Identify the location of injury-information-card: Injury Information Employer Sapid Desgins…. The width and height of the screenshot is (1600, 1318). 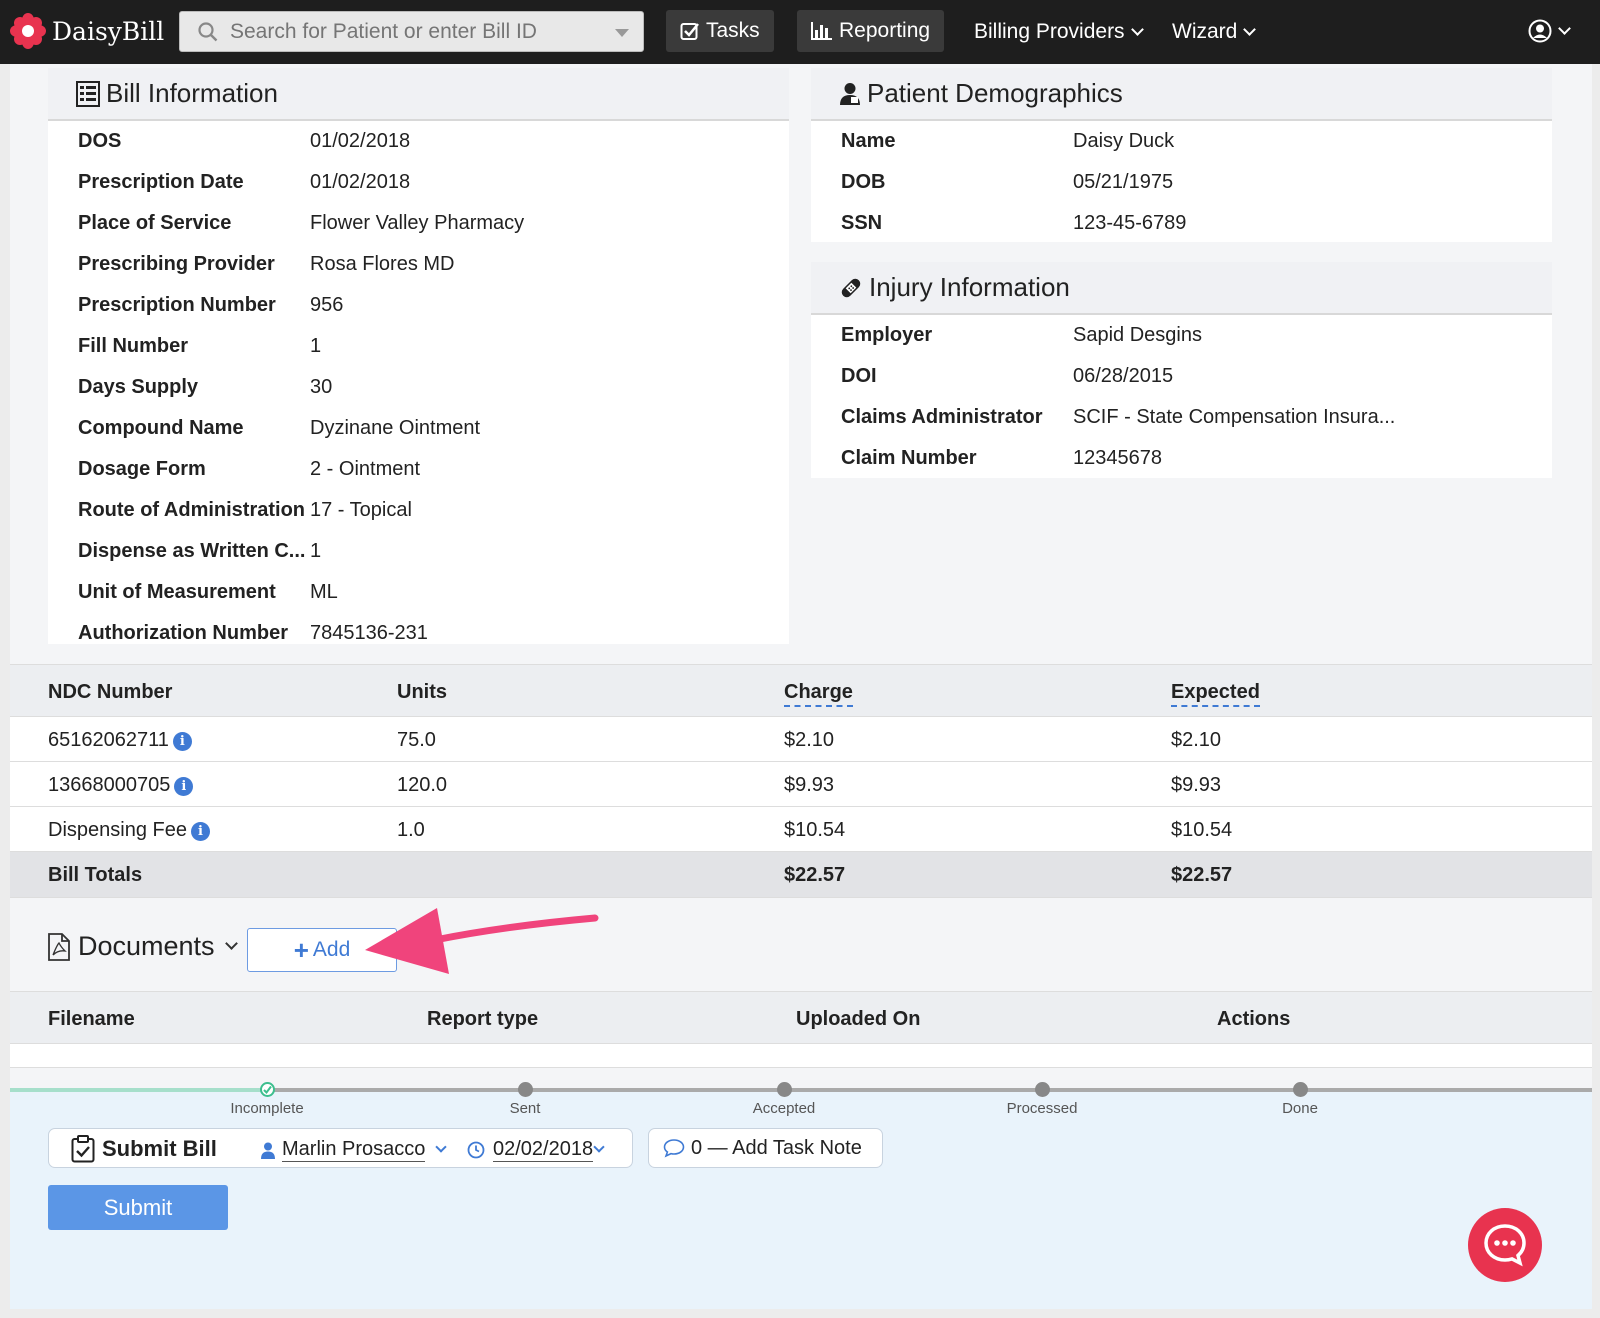
(1181, 370).